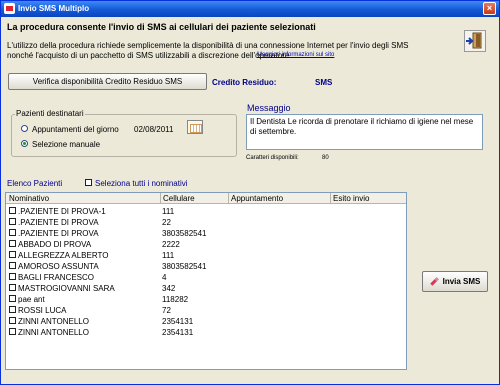 The height and width of the screenshot is (385, 500). Describe the element at coordinates (171, 244) in the screenshot. I see `patient-phone: 2222` at that location.